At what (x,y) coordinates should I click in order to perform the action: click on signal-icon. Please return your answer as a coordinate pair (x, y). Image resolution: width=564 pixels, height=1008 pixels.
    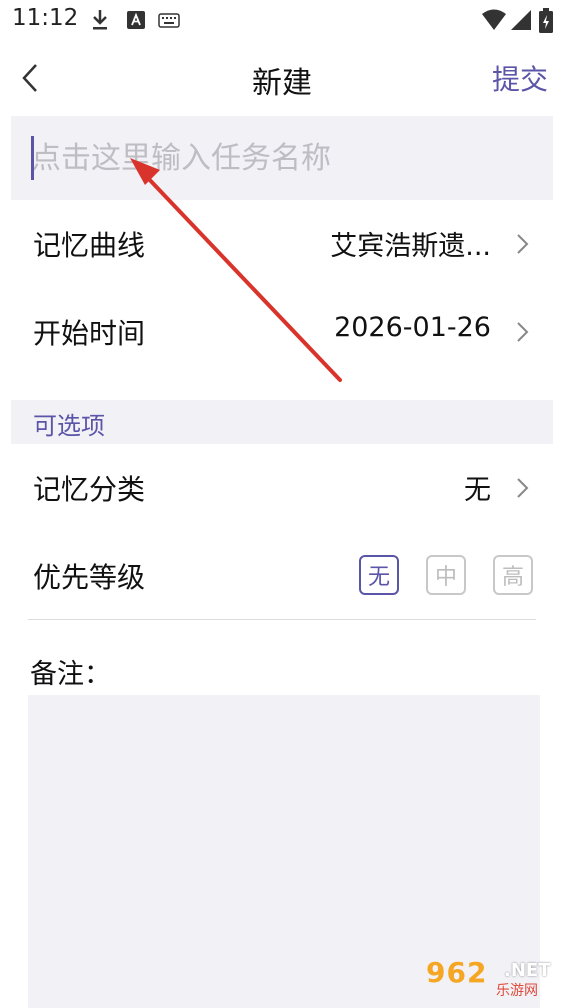
    Looking at the image, I should click on (521, 20).